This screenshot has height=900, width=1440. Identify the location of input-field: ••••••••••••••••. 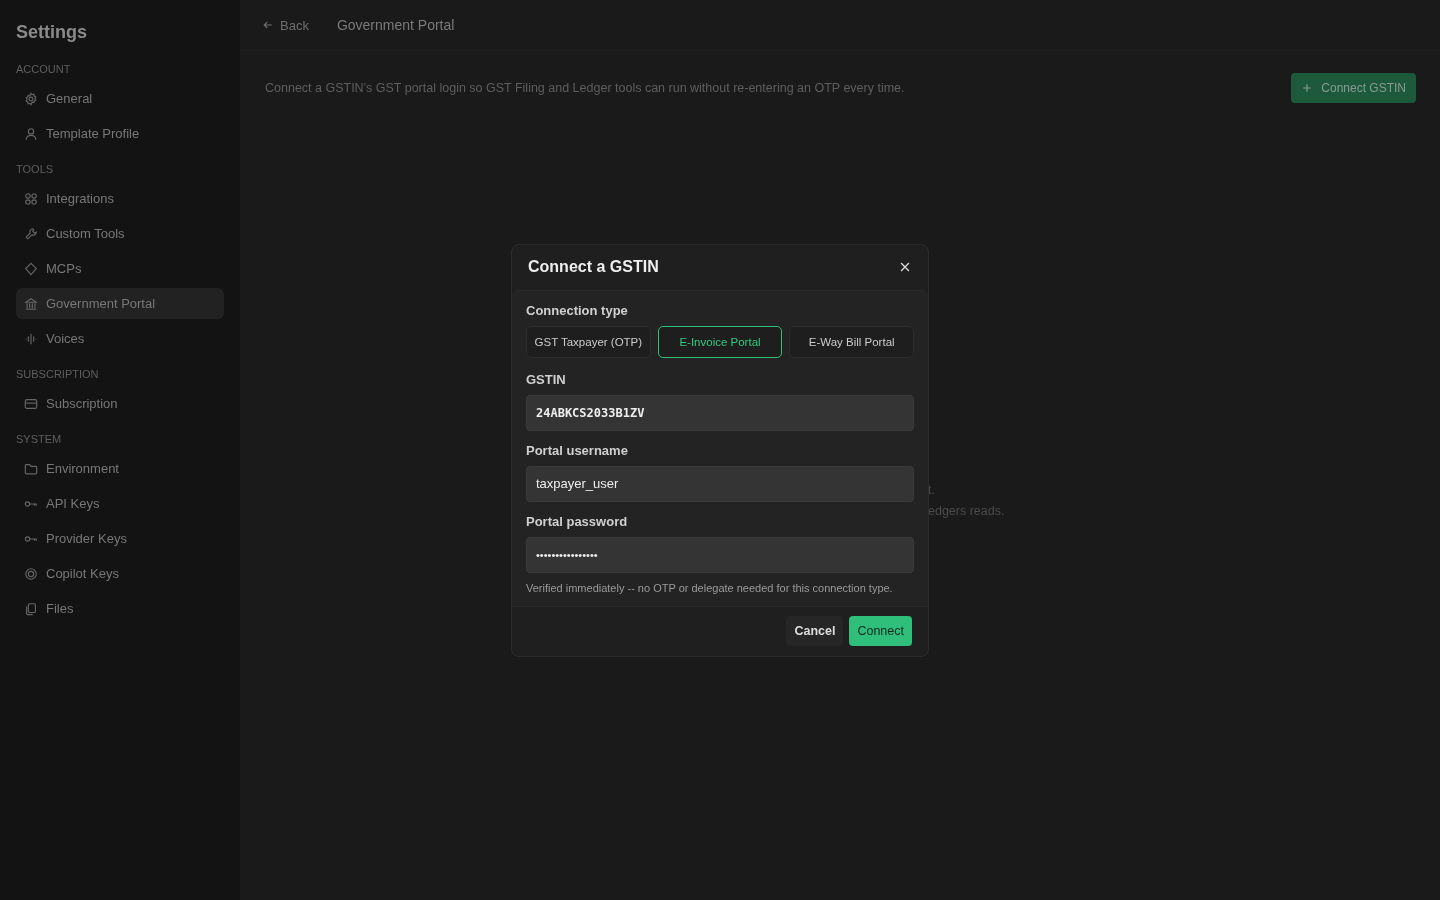
(720, 554).